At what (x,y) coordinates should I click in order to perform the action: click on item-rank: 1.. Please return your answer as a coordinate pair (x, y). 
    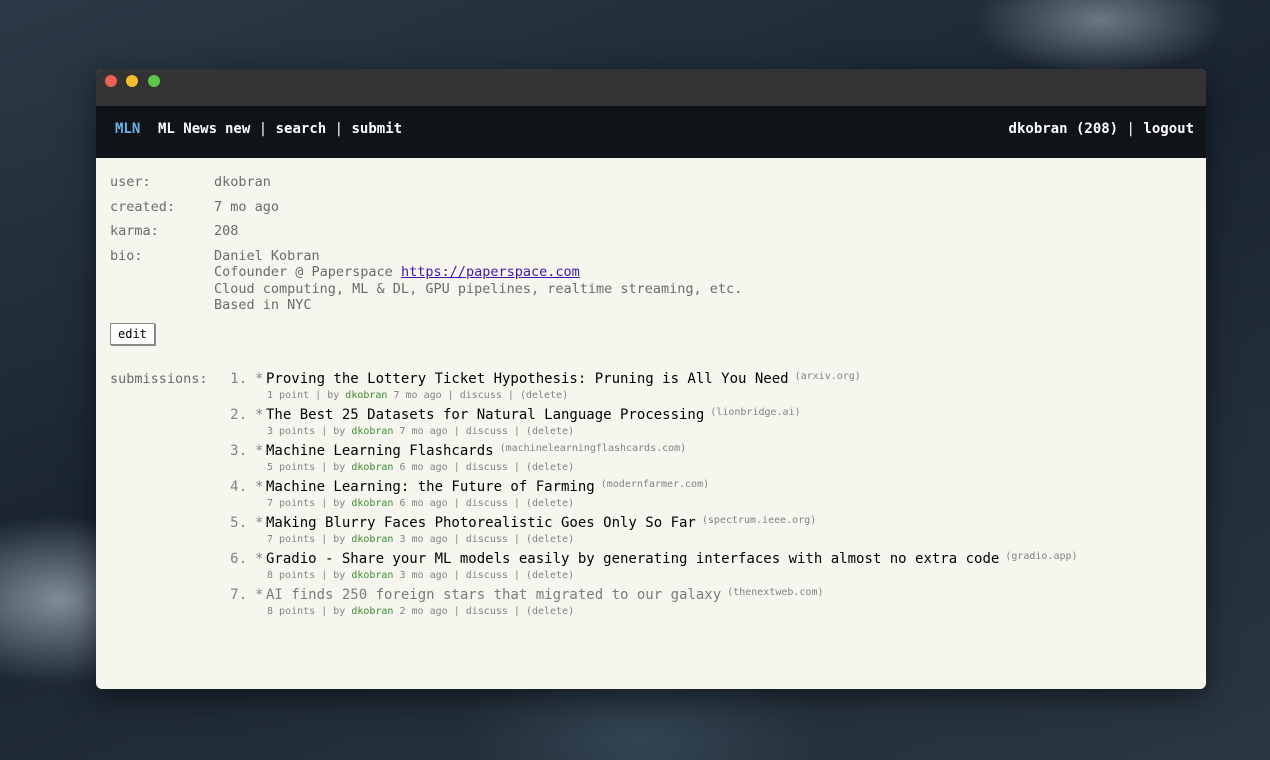
    Looking at the image, I should click on (238, 378).